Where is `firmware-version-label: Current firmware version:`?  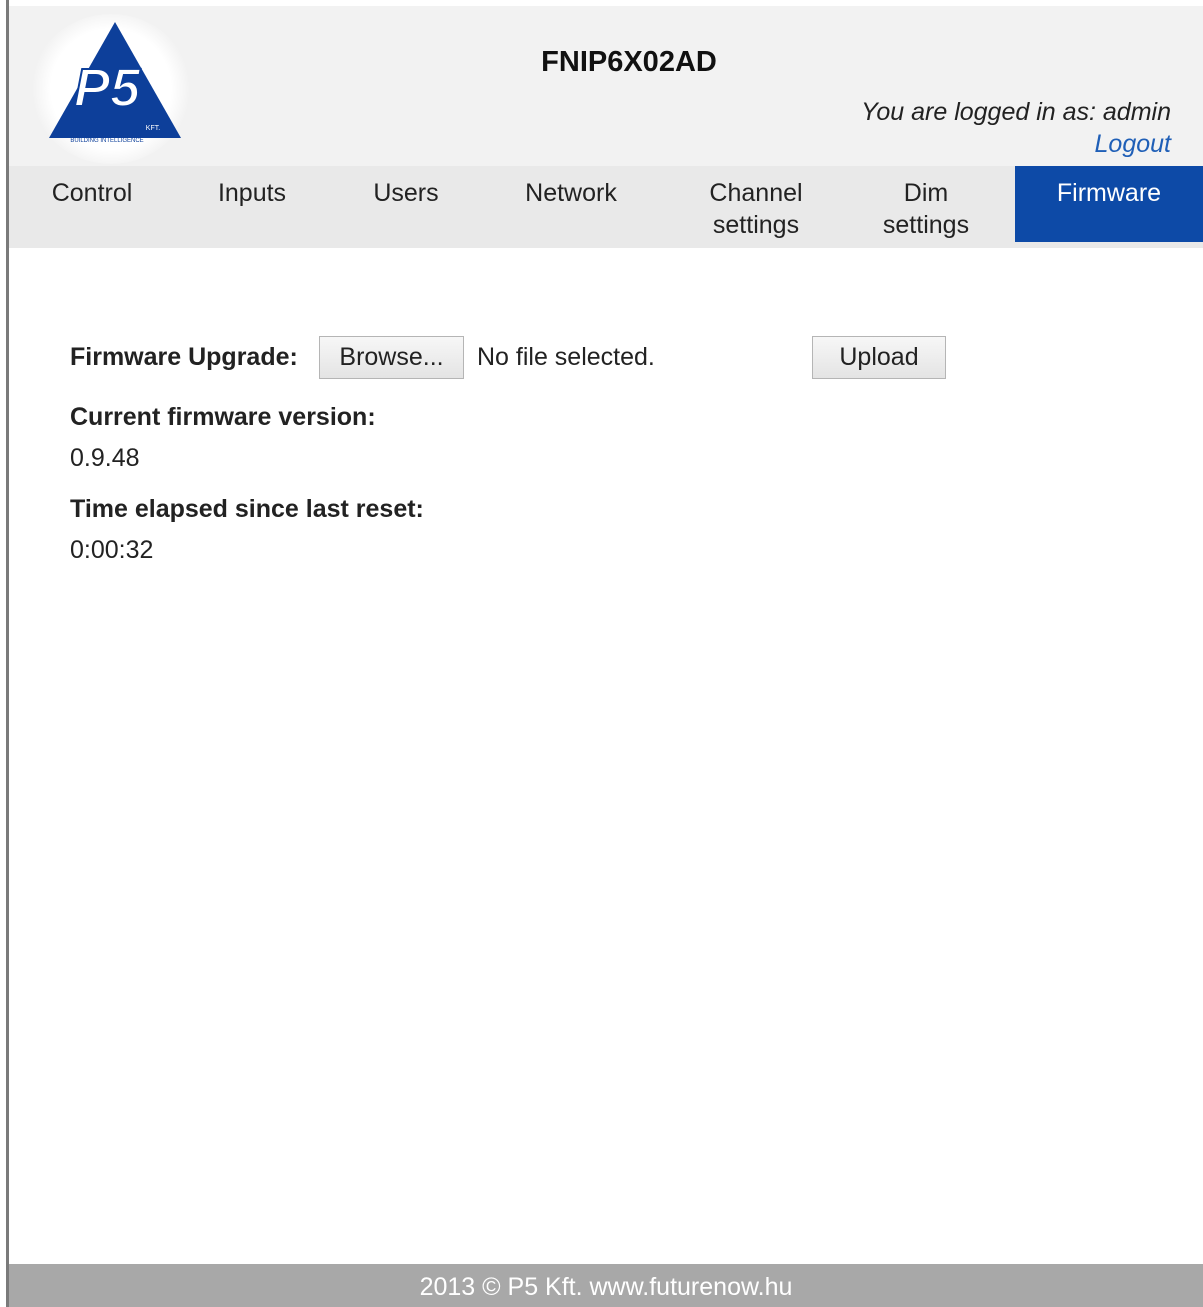
firmware-version-label: Current firmware version: is located at coordinates (223, 417).